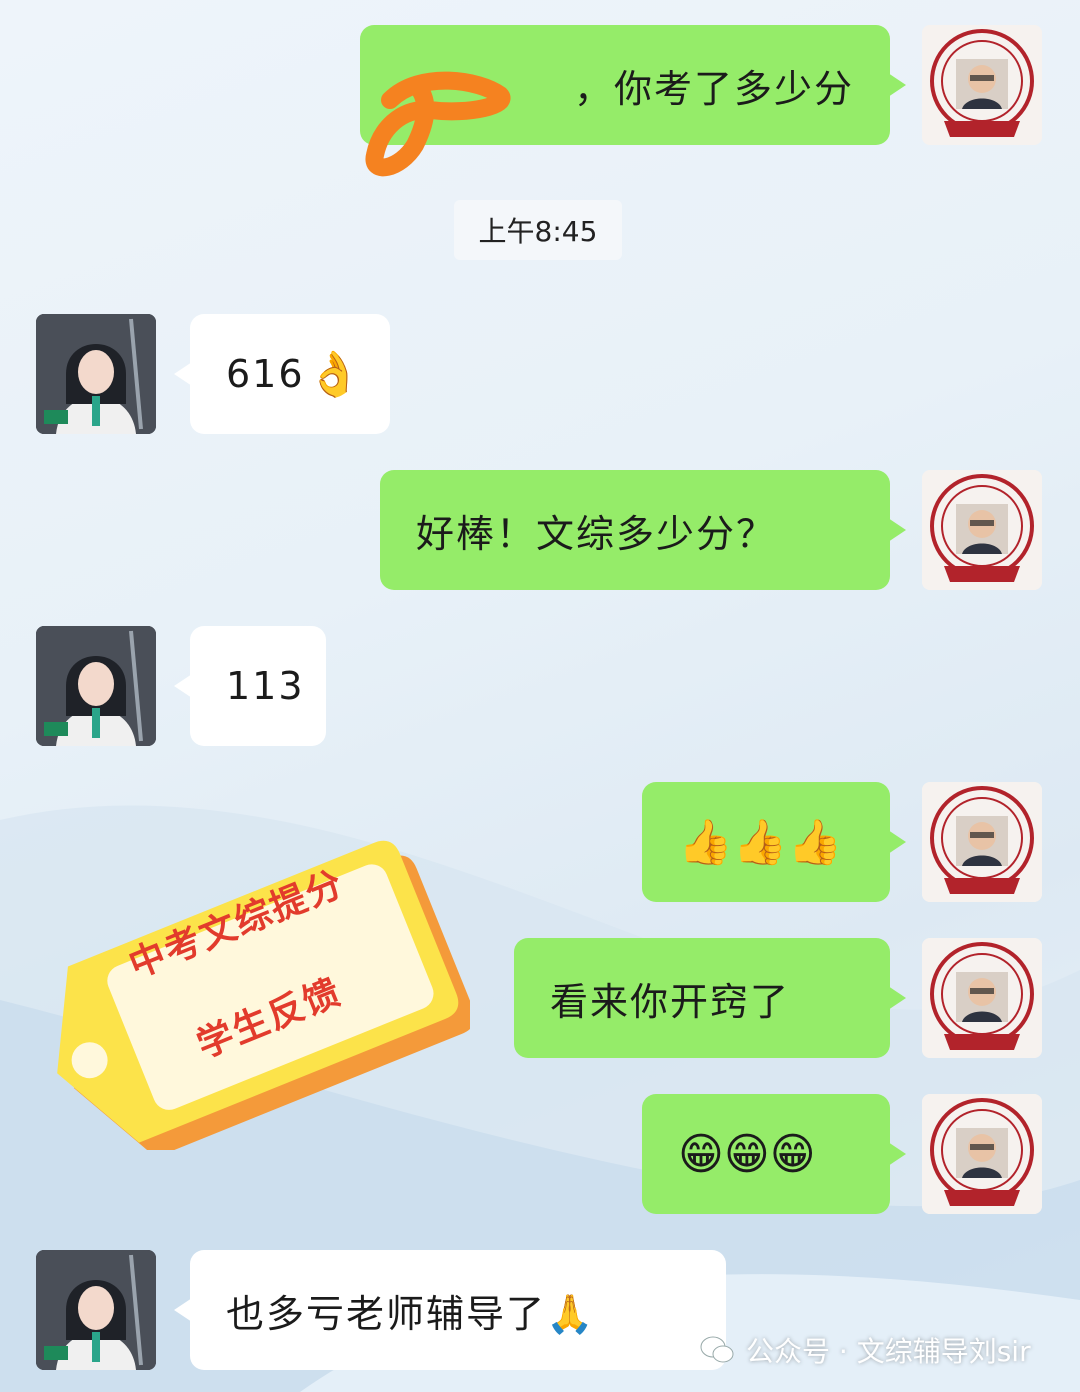  I want to click on redaction-scribble, so click(438, 124).